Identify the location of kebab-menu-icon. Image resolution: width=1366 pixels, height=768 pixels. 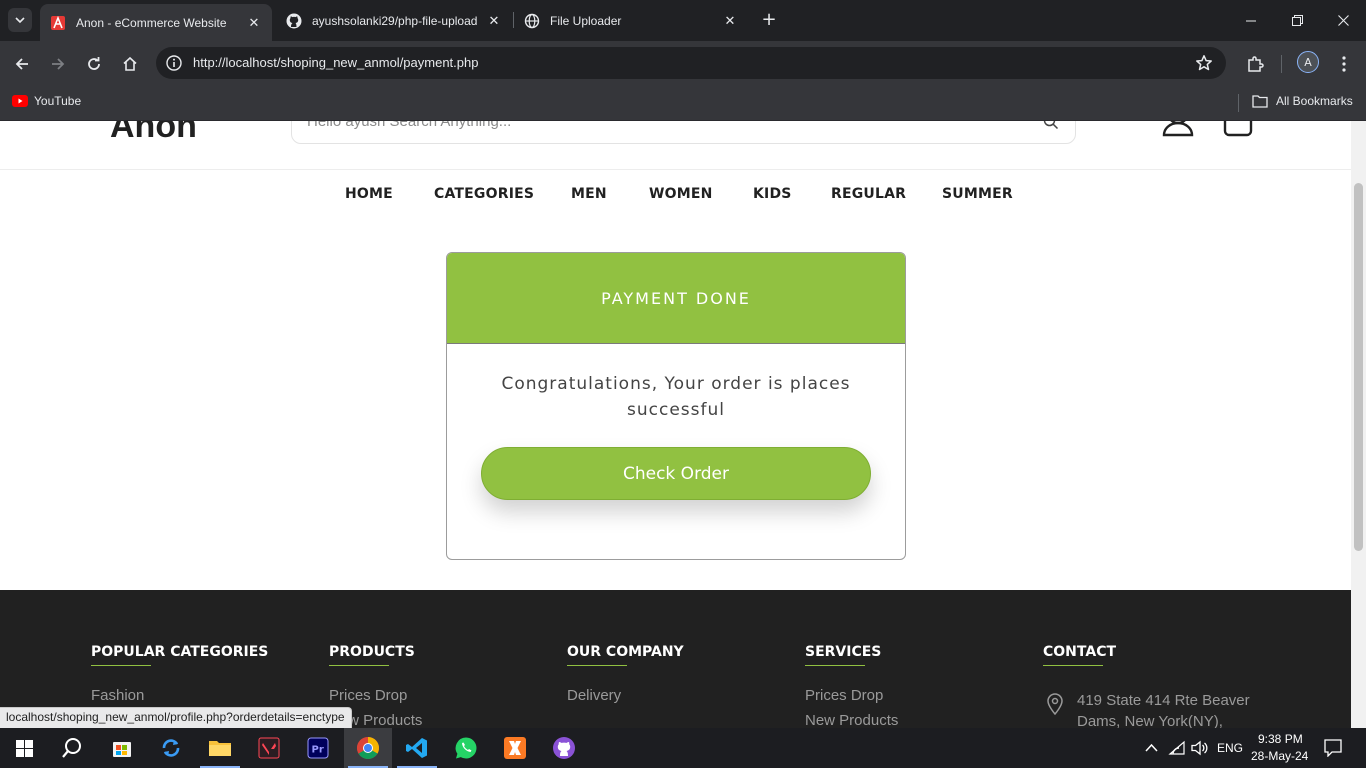
(1344, 64).